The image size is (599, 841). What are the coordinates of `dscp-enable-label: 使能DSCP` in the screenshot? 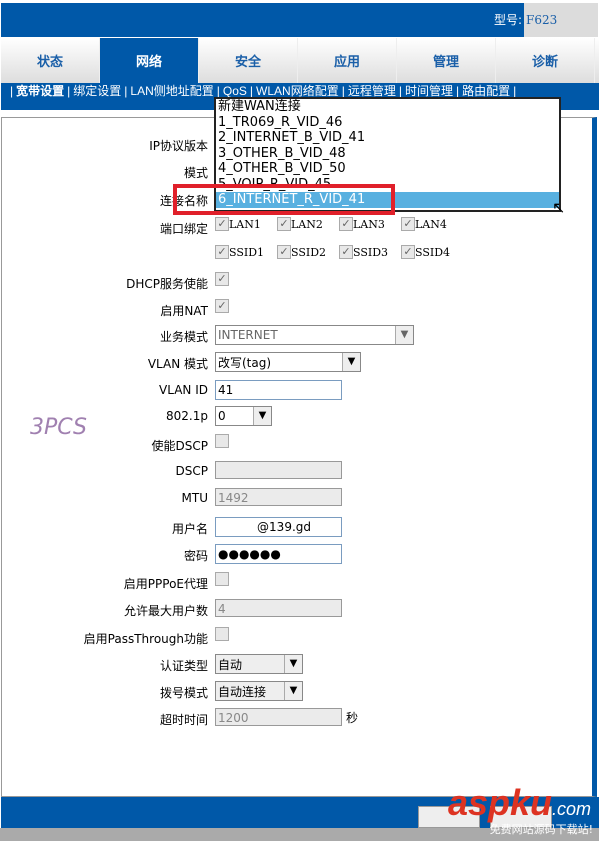 It's located at (179, 446).